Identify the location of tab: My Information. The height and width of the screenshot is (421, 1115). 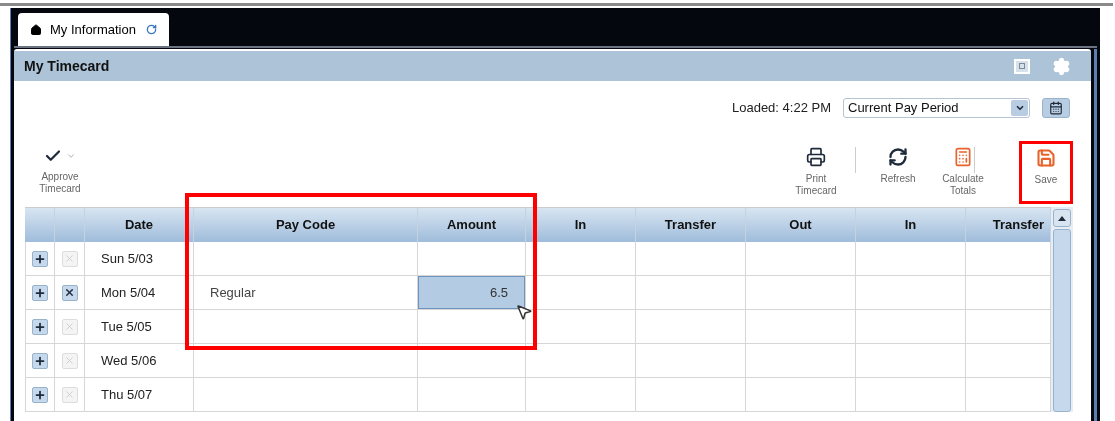
(93, 29).